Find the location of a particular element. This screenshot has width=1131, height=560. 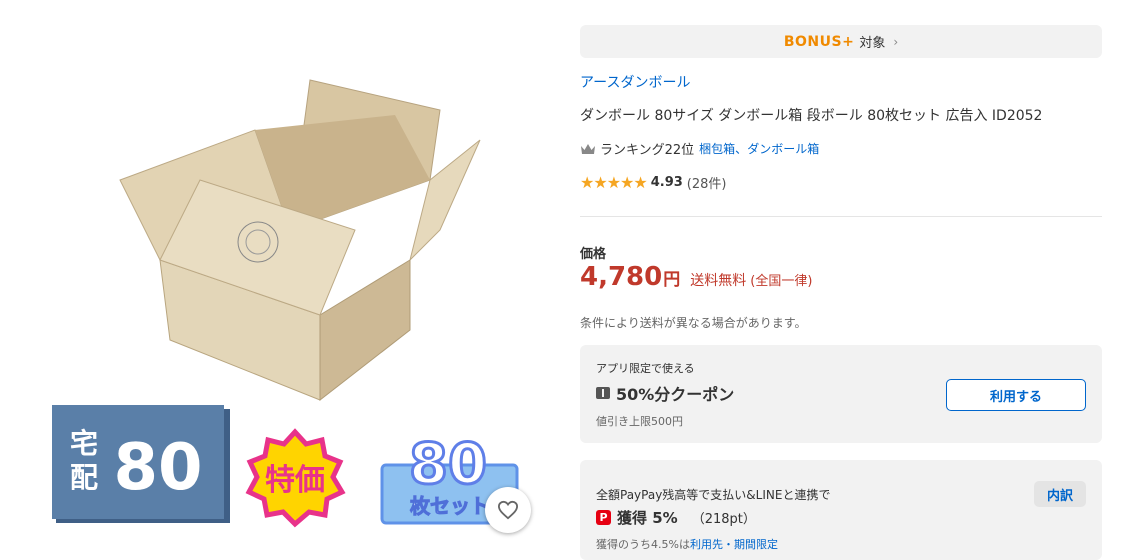

paypay-earn-rate: 獲得 5% is located at coordinates (647, 518).